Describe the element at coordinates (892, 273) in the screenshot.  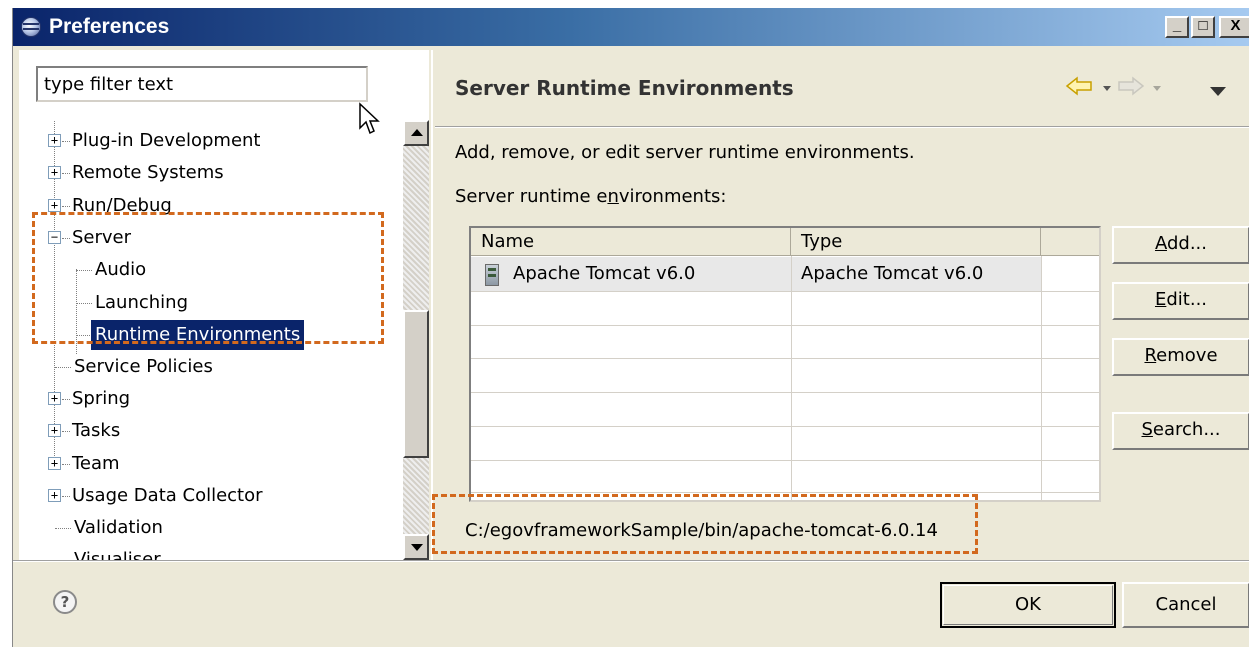
I see `table-cell-type: Apache Tomcat v6.0` at that location.